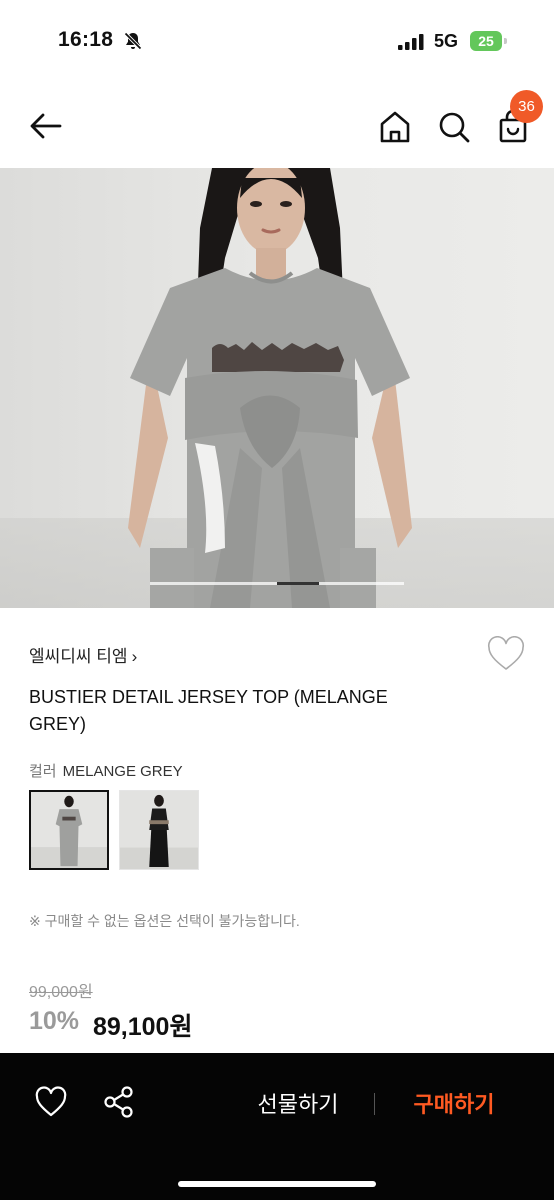 Image resolution: width=554 pixels, height=1200 pixels. What do you see at coordinates (446, 41) in the screenshot?
I see `network-type: 5G` at bounding box center [446, 41].